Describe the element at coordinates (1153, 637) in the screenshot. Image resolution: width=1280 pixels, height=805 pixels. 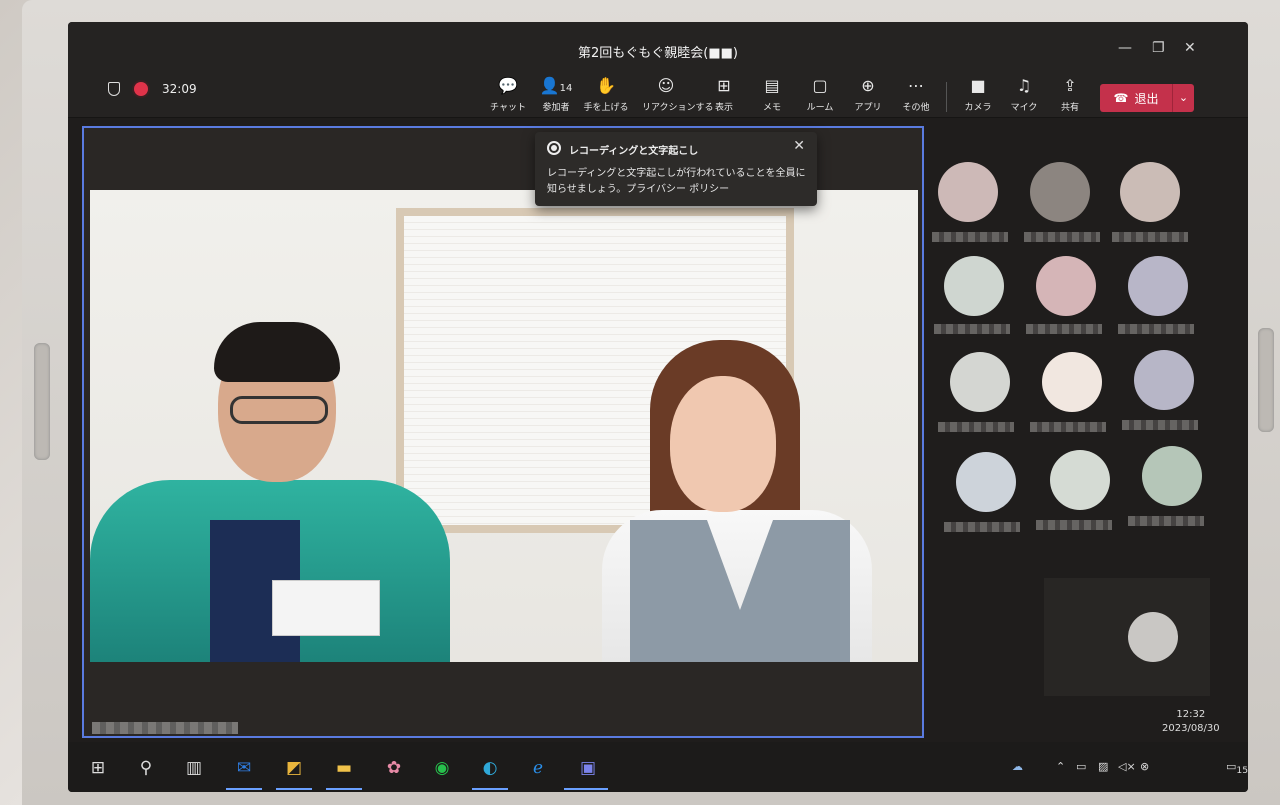
I see `self-avatar` at that location.